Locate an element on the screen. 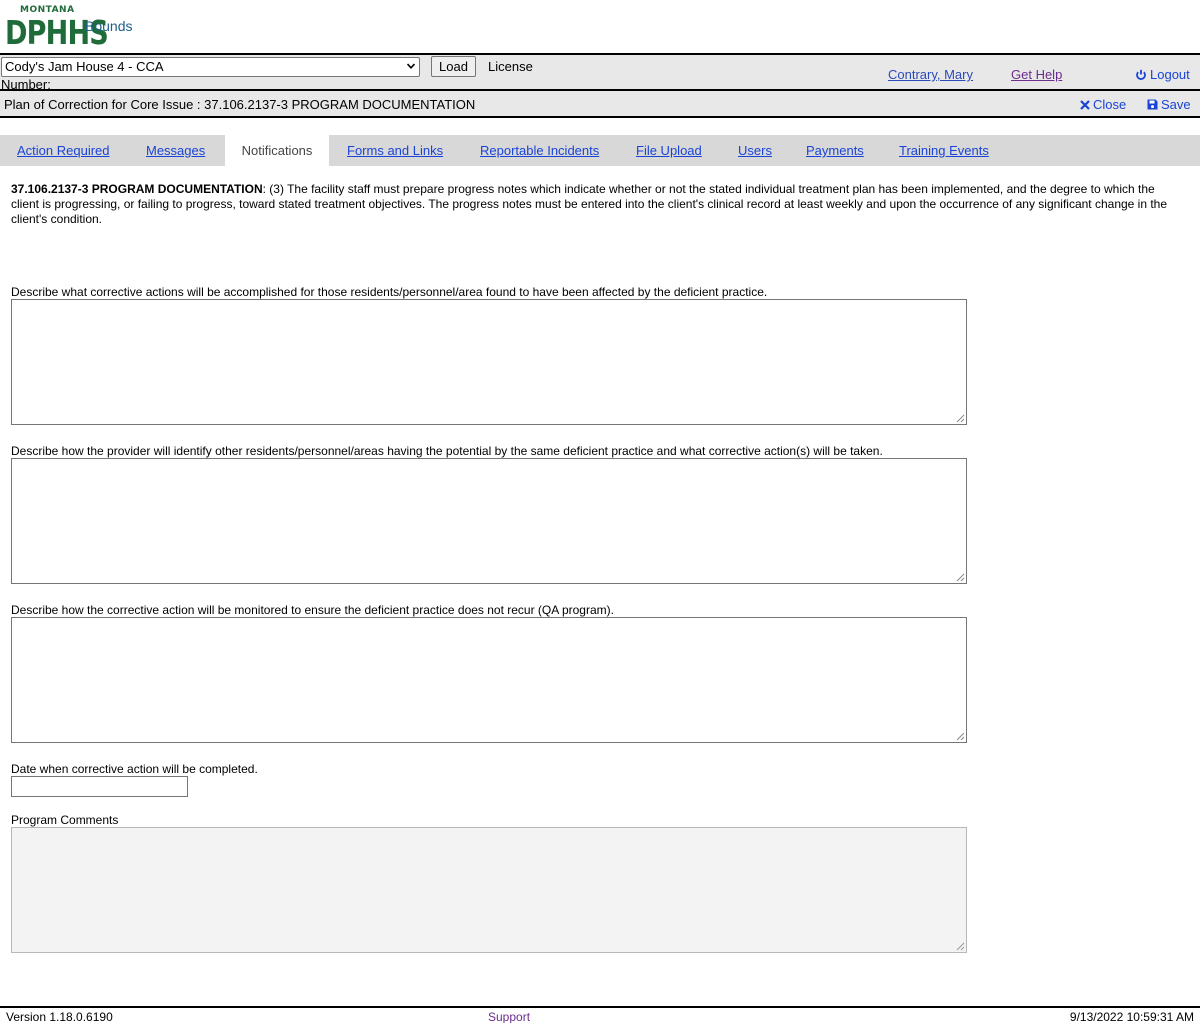 This screenshot has height=1023, width=1200. completion-date-input is located at coordinates (99, 786).